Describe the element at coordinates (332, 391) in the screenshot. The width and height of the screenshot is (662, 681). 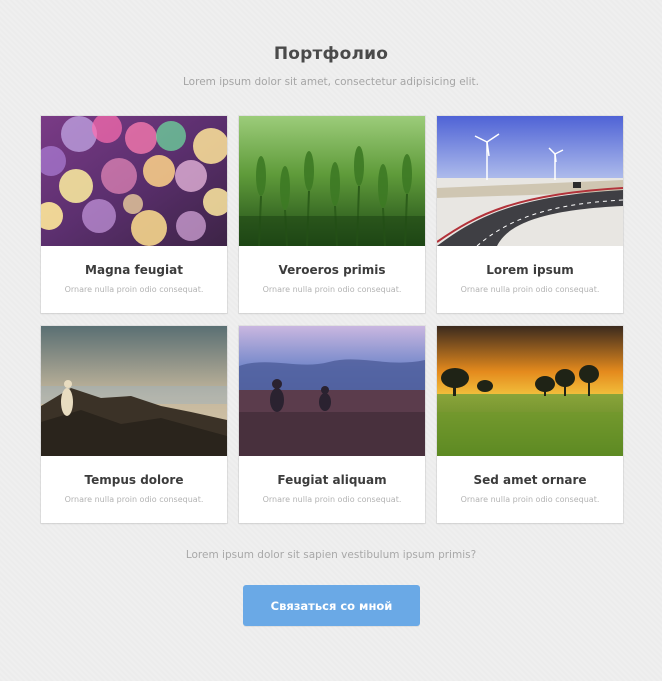
I see `misty-field-people-photo` at that location.